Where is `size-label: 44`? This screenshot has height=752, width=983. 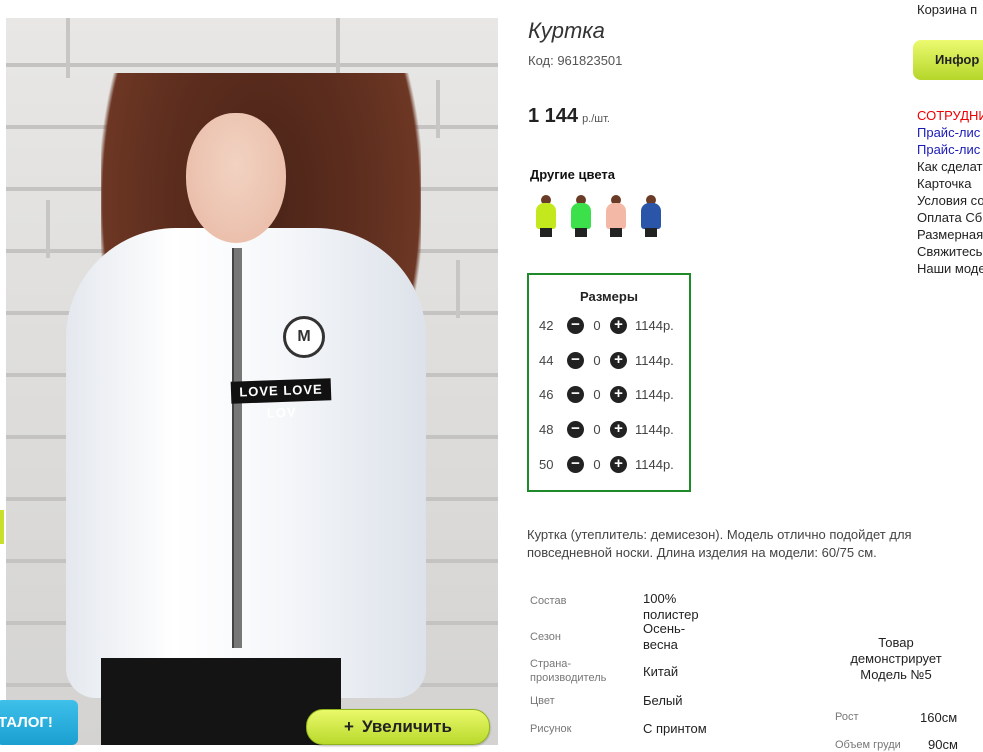 size-label: 44 is located at coordinates (546, 360).